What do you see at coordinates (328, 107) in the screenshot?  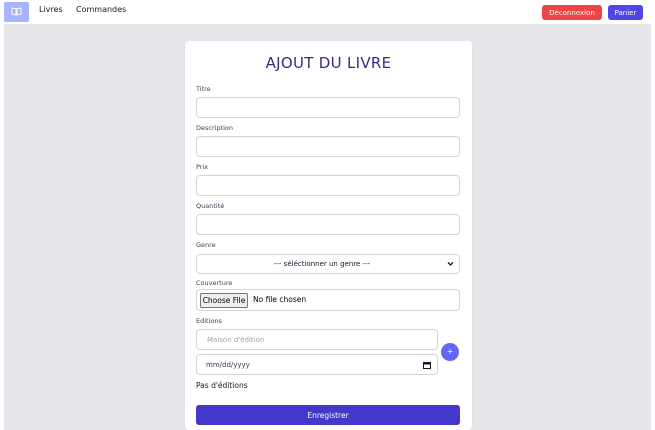 I see `titre-input` at bounding box center [328, 107].